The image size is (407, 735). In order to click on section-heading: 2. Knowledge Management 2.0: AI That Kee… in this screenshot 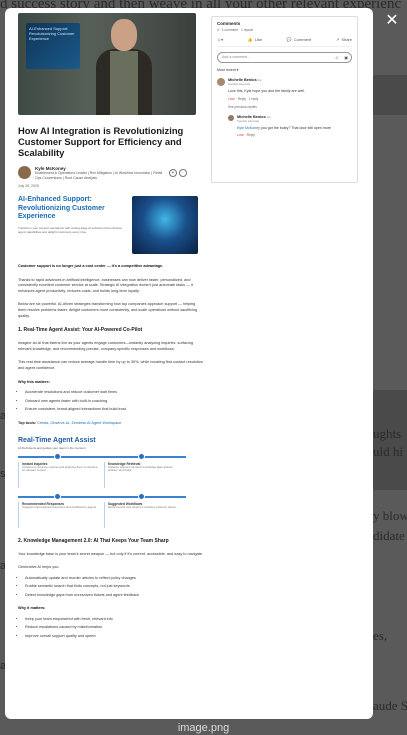, I will do `click(93, 540)`.